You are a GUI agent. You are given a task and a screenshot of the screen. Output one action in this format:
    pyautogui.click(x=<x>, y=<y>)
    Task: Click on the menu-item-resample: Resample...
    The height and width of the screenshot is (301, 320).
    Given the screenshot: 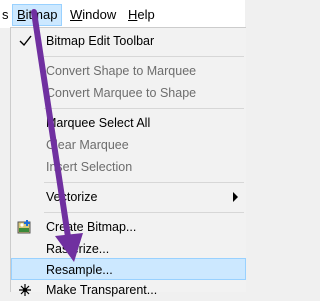 What is the action you would take?
    pyautogui.click(x=128, y=269)
    